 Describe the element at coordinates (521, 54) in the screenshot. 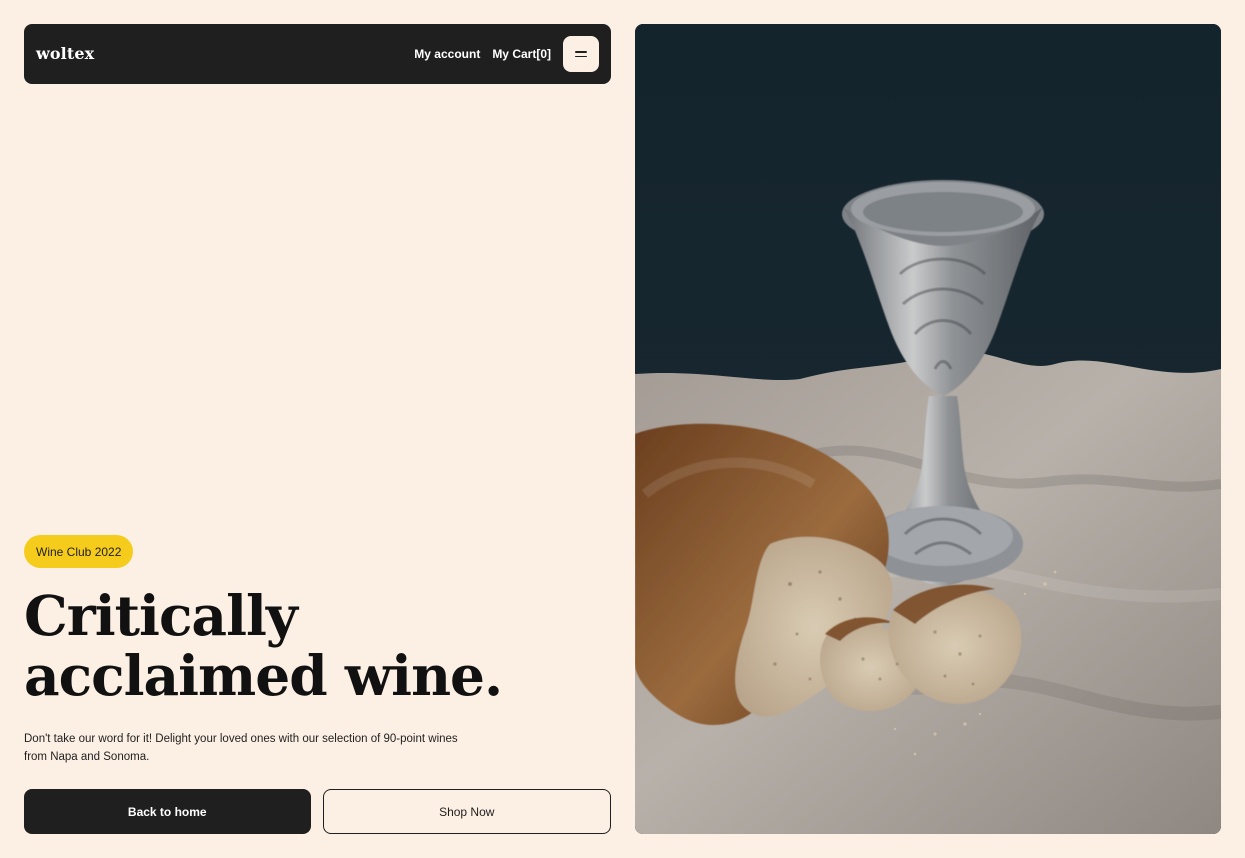

I see `my-cart-link: My Cart[0]` at that location.